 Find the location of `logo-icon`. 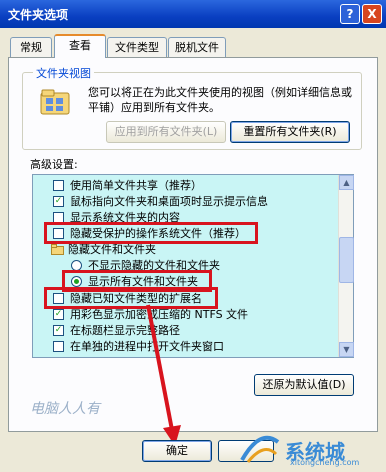

logo-icon is located at coordinates (260, 449).